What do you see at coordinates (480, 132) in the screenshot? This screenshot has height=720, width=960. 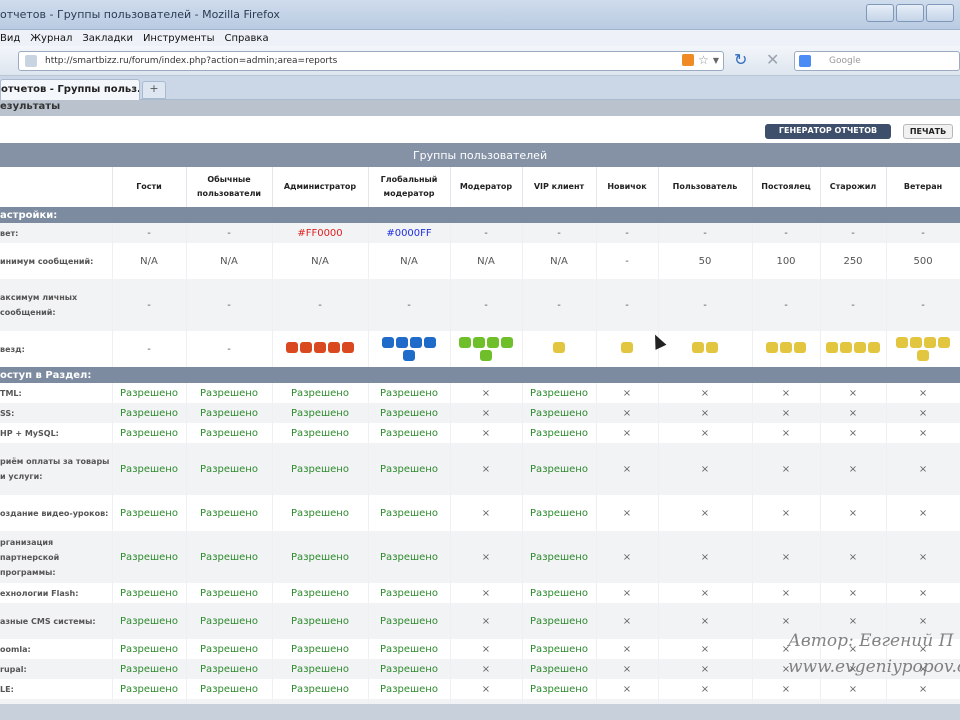 I see `report-actions: ГЕНЕРАТОР ОТЧЕТОВ ПЕЧАТЬ` at bounding box center [480, 132].